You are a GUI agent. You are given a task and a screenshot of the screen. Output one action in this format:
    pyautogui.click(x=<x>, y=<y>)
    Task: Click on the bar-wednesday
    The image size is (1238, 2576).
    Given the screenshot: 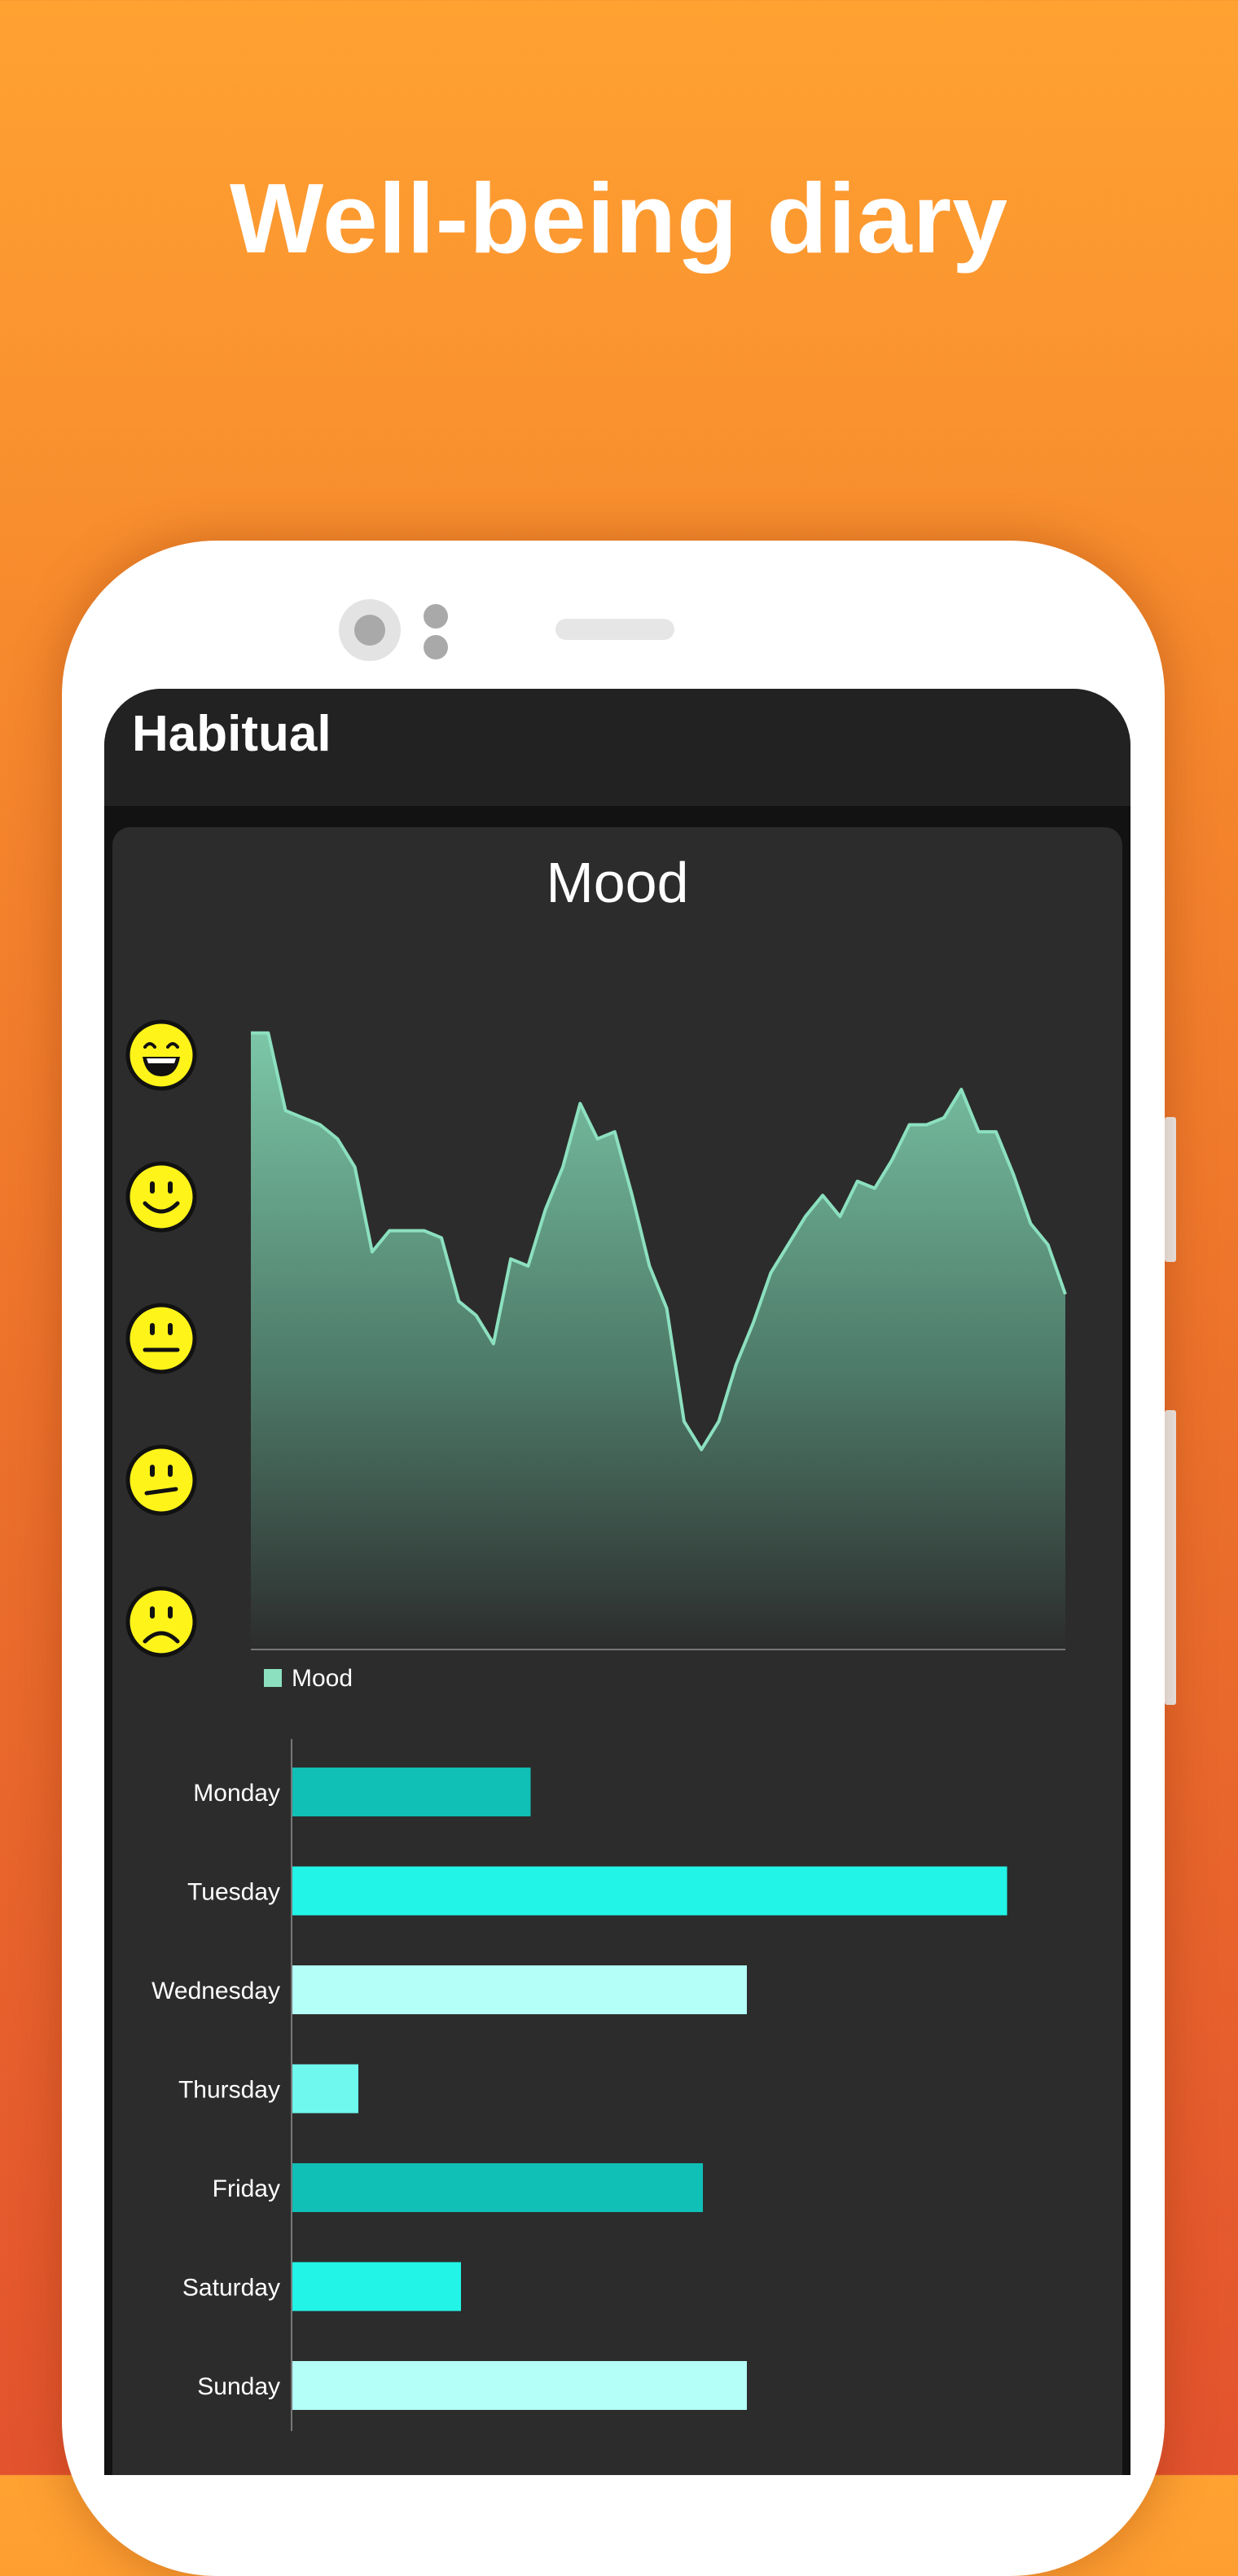 What is the action you would take?
    pyautogui.click(x=519, y=1989)
    